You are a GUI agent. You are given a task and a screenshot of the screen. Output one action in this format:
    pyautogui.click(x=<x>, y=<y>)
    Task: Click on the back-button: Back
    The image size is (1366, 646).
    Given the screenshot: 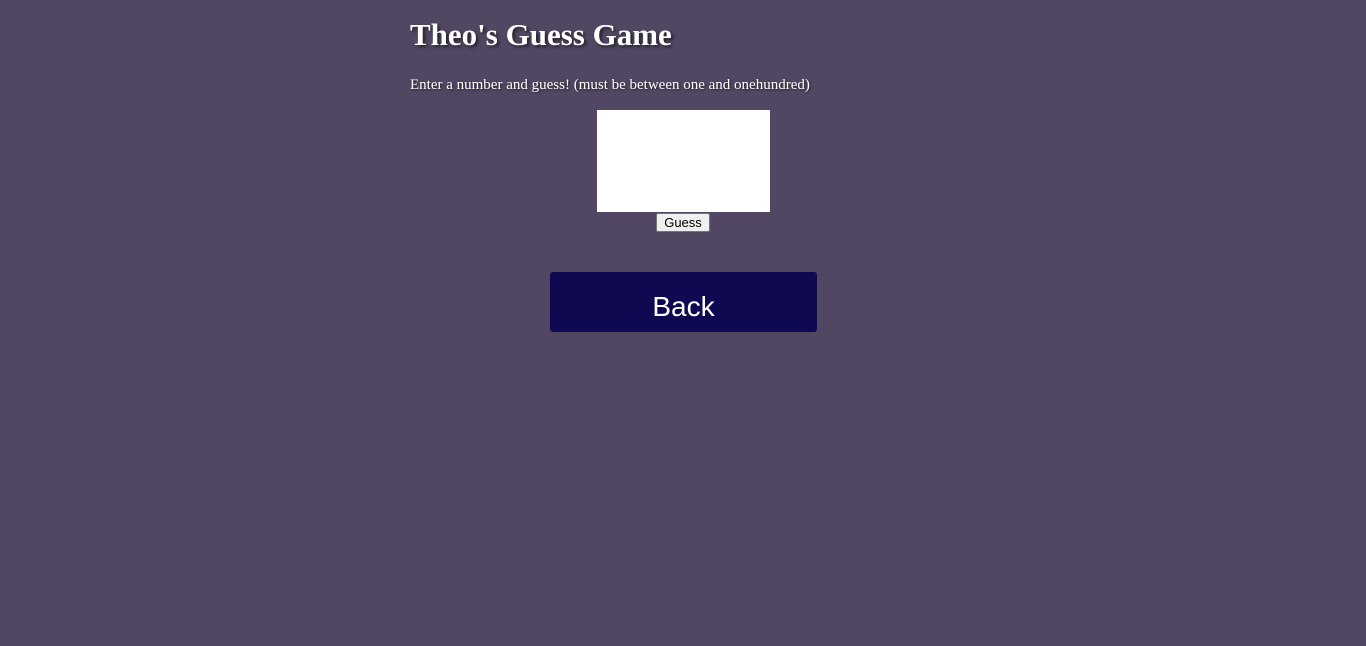 What is the action you would take?
    pyautogui.click(x=683, y=302)
    